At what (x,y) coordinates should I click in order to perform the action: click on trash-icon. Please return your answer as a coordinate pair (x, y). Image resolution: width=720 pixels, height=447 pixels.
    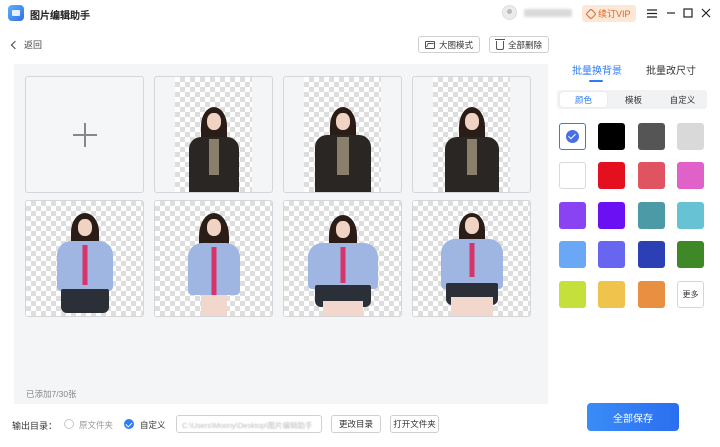
    Looking at the image, I should click on (500, 44).